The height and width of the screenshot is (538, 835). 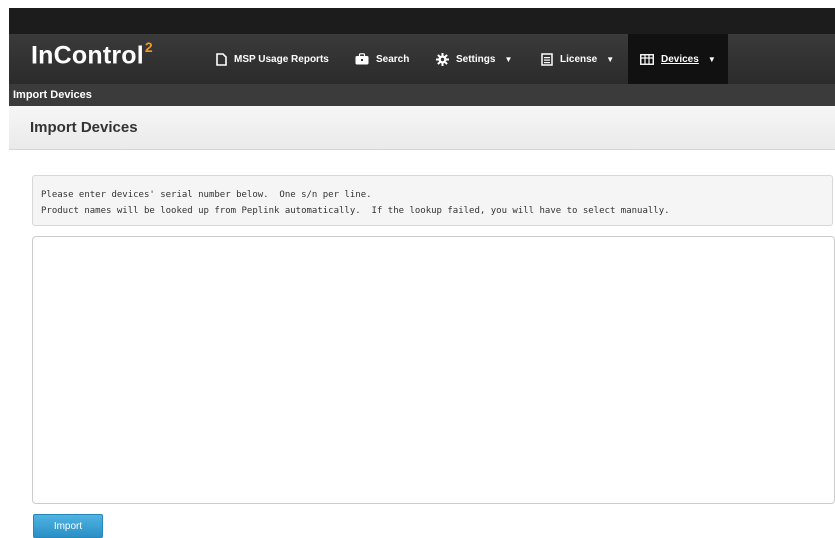 I want to click on import-button: Import, so click(x=68, y=526).